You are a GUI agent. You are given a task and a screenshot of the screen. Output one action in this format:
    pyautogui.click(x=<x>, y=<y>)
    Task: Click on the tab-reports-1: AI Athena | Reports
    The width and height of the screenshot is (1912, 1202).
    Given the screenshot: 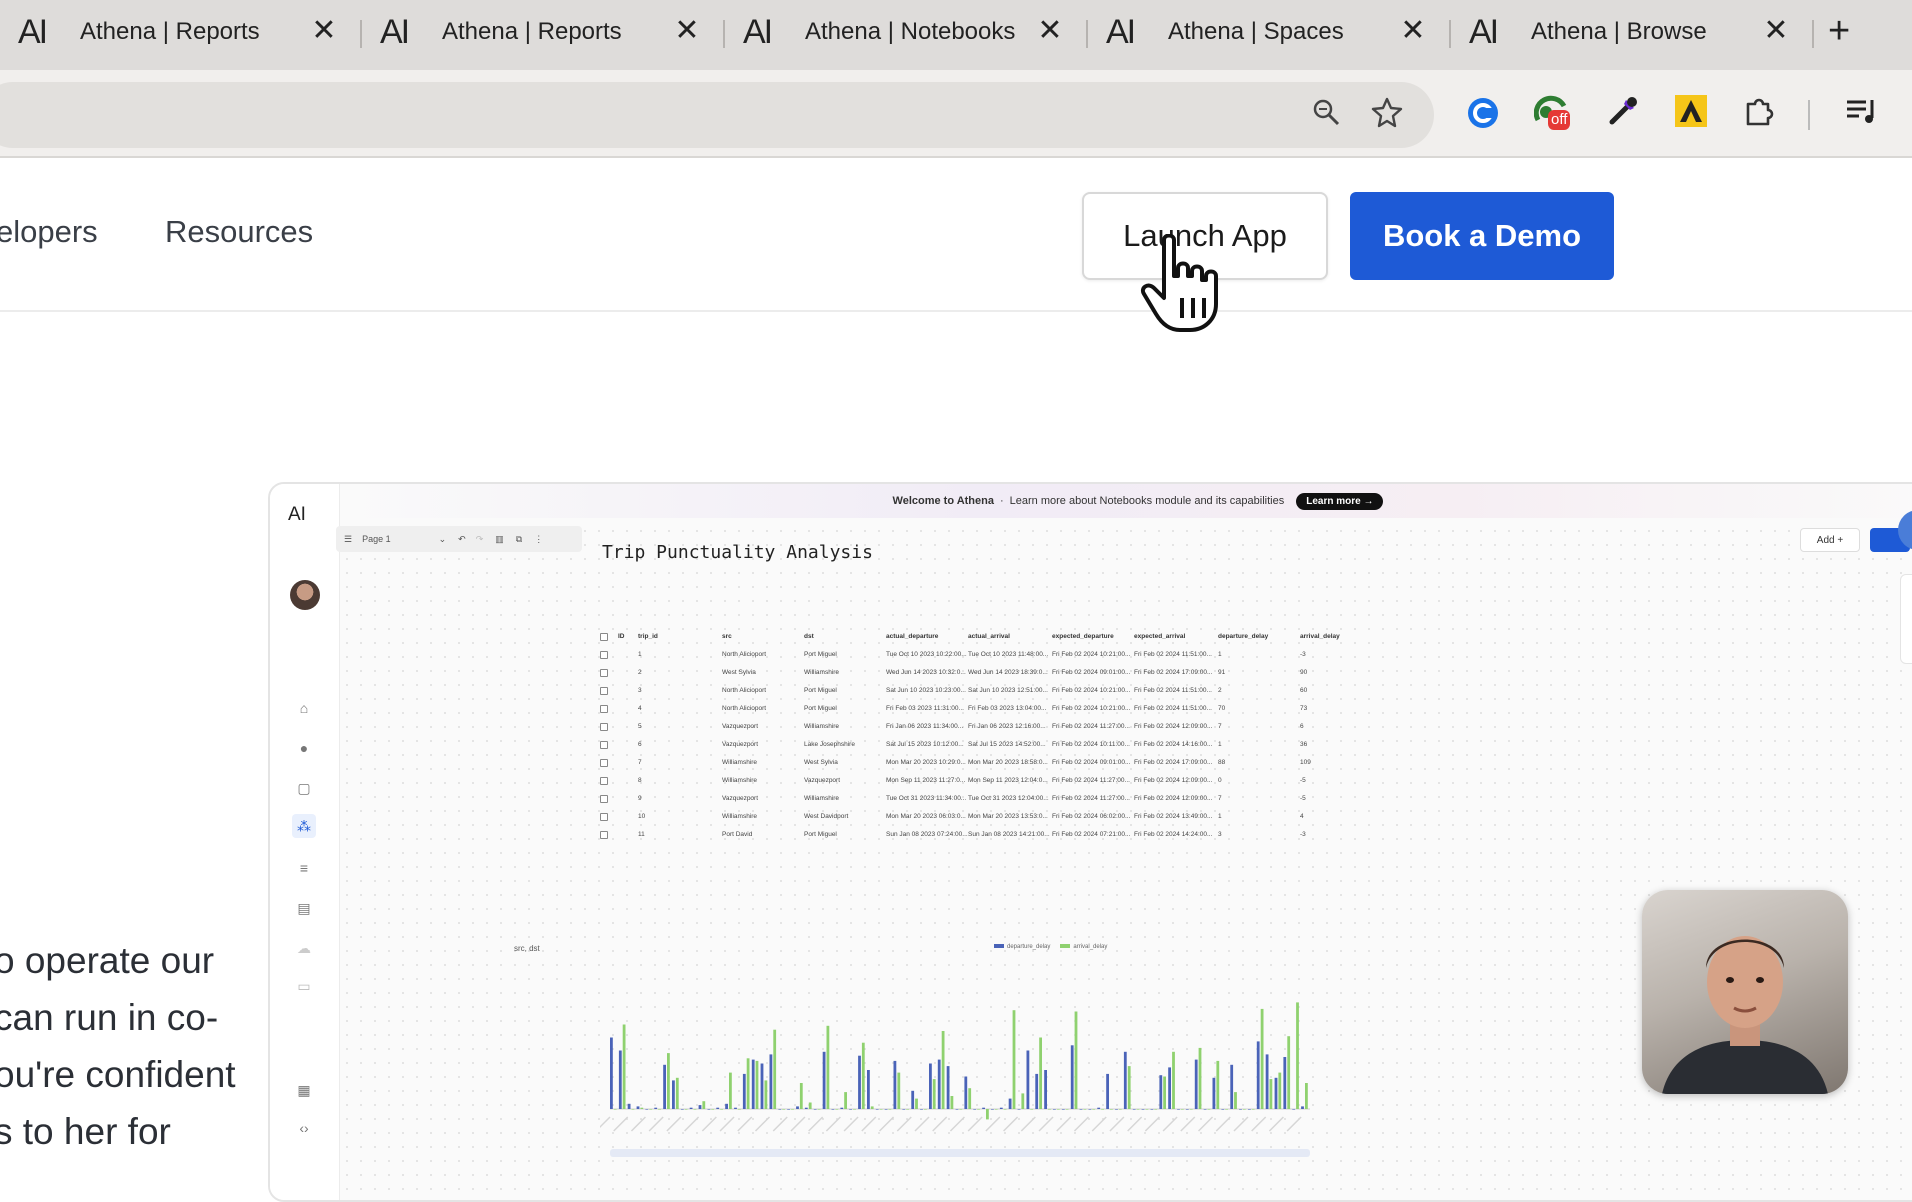 What is the action you would take?
    pyautogui.click(x=183, y=32)
    